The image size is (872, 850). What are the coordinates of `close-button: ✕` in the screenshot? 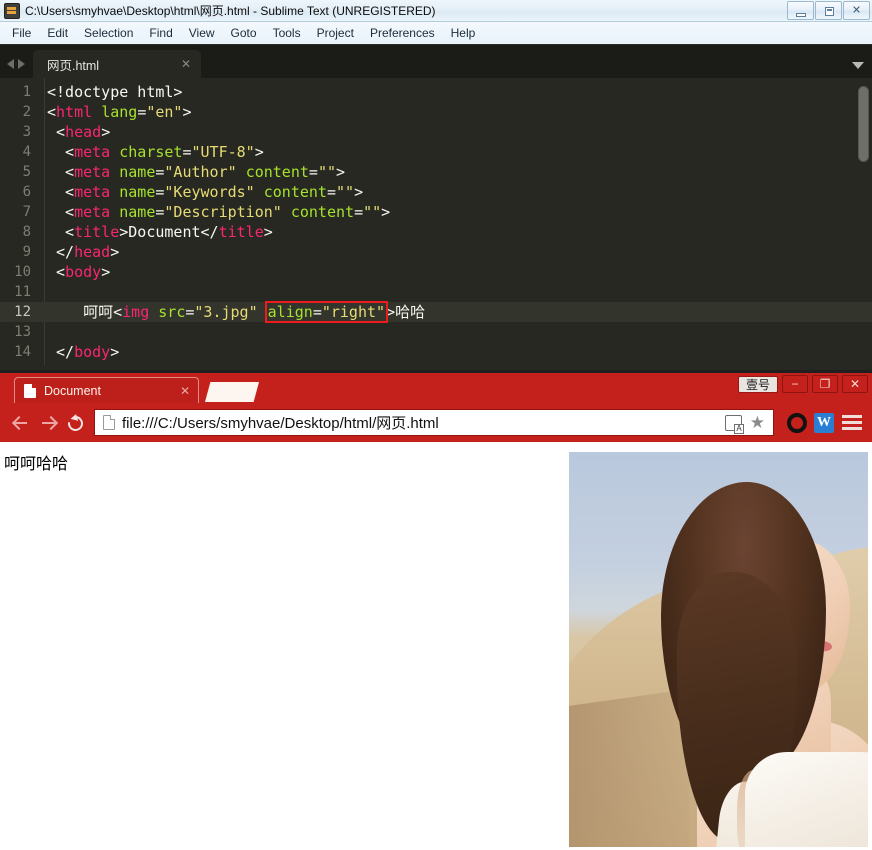 It's located at (856, 10).